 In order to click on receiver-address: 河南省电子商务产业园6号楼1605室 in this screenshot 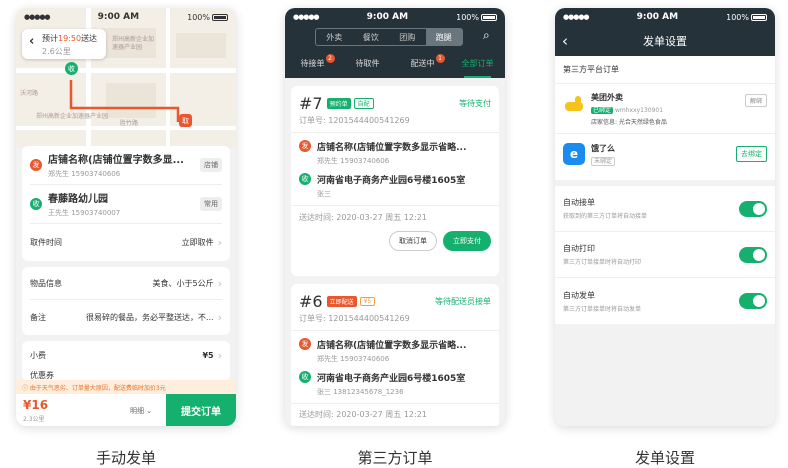, I will do `click(391, 379)`.